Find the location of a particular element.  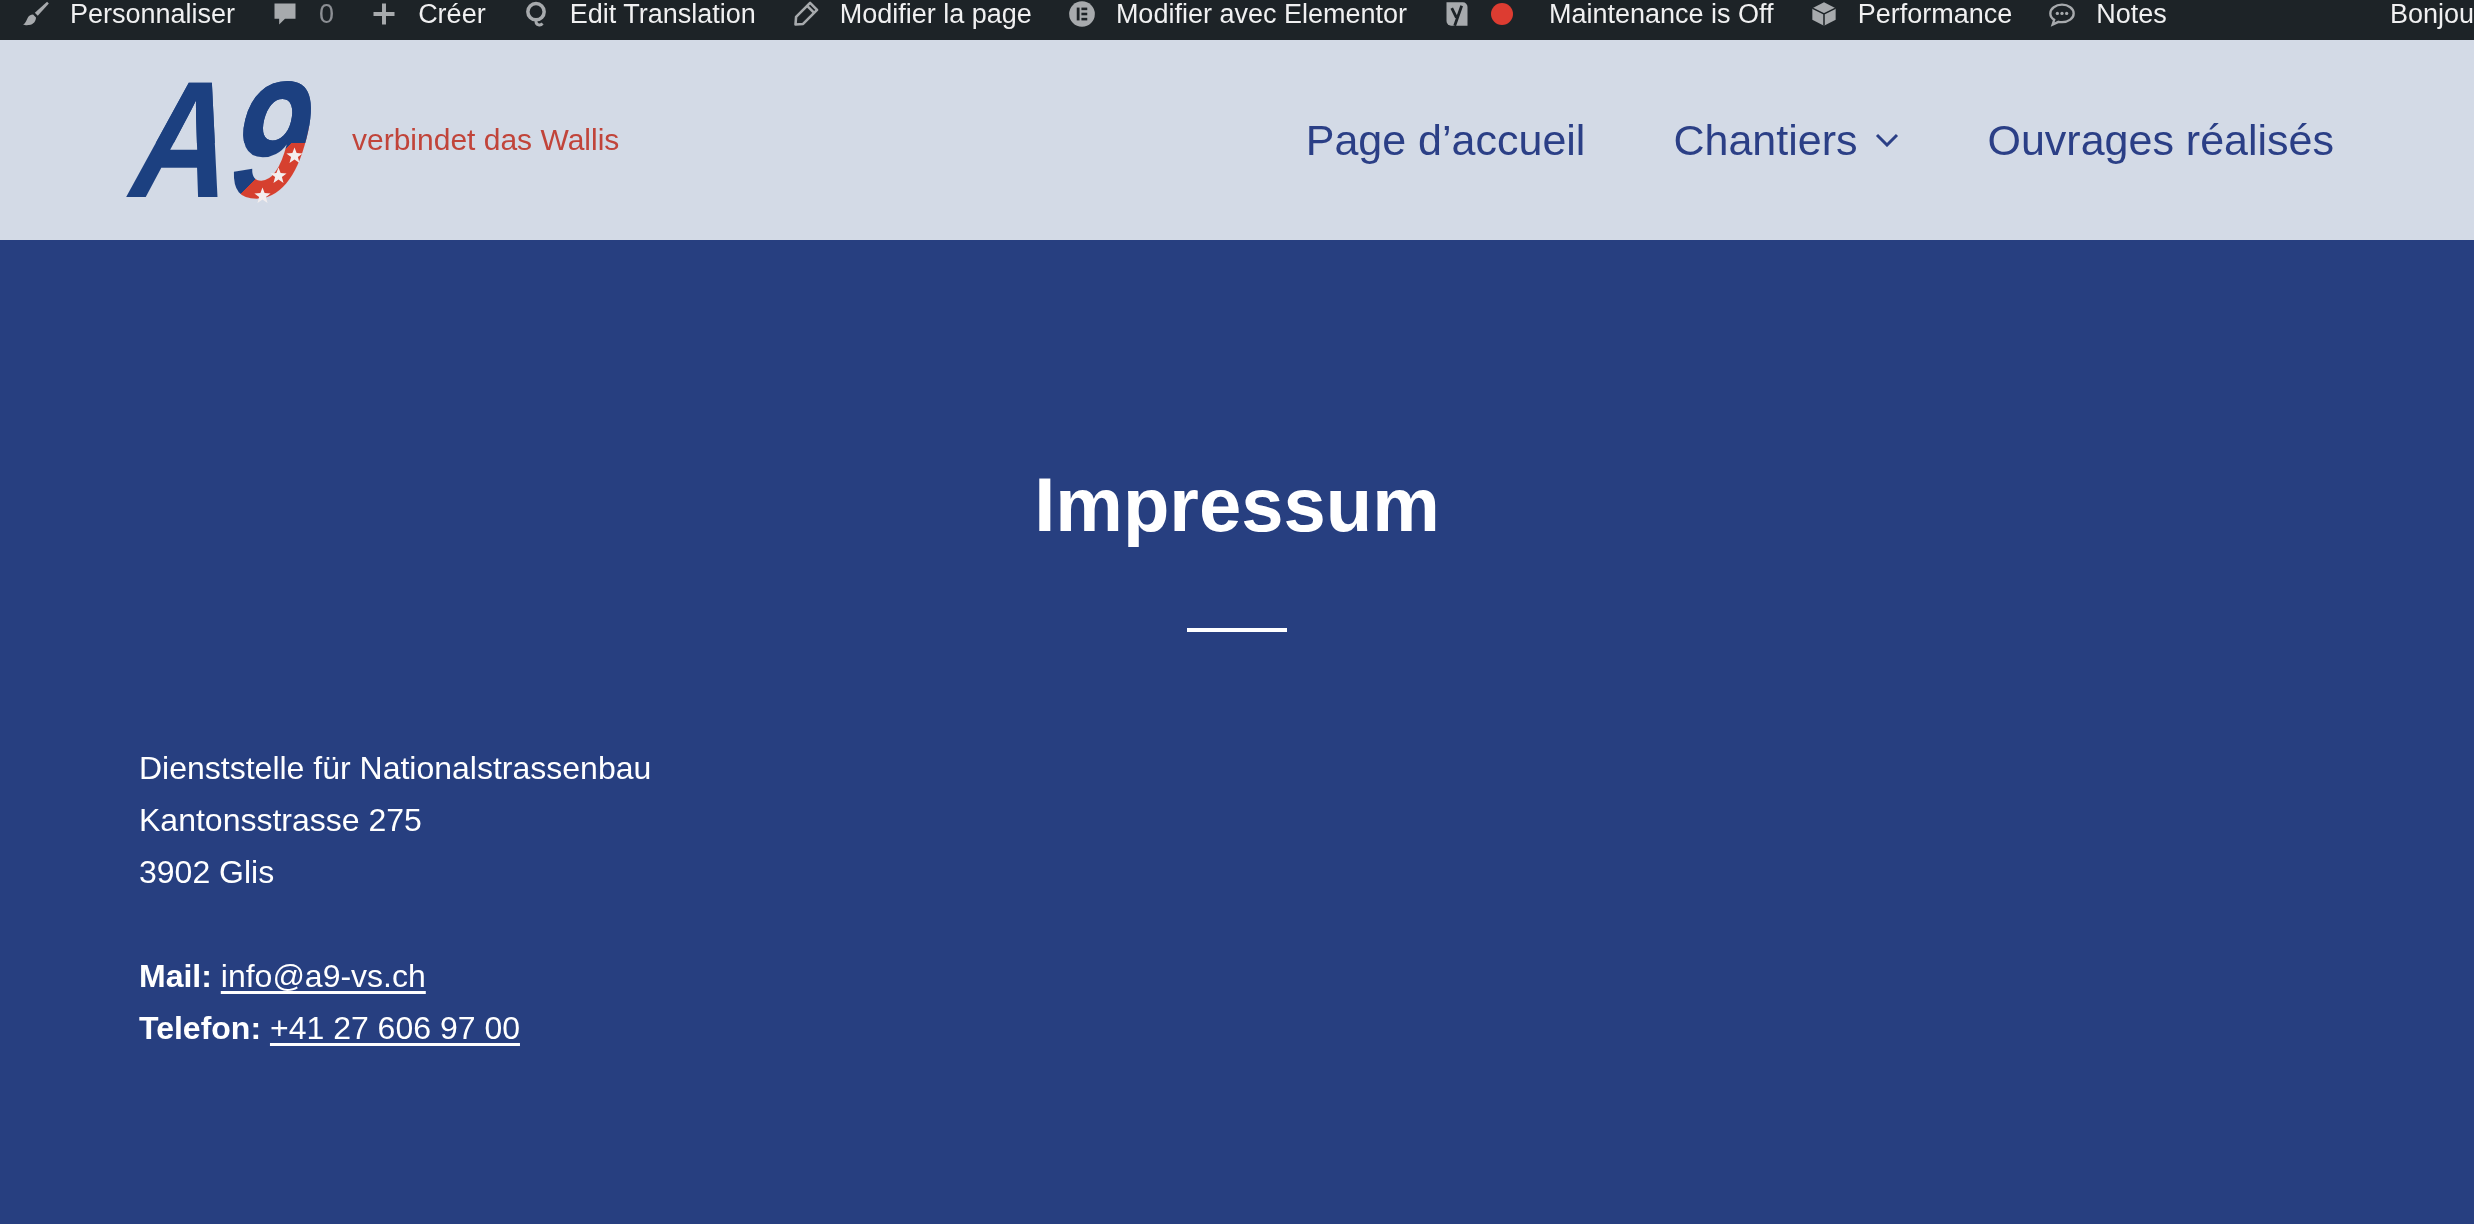

contact-link: info@a9-vs.ch is located at coordinates (323, 976).